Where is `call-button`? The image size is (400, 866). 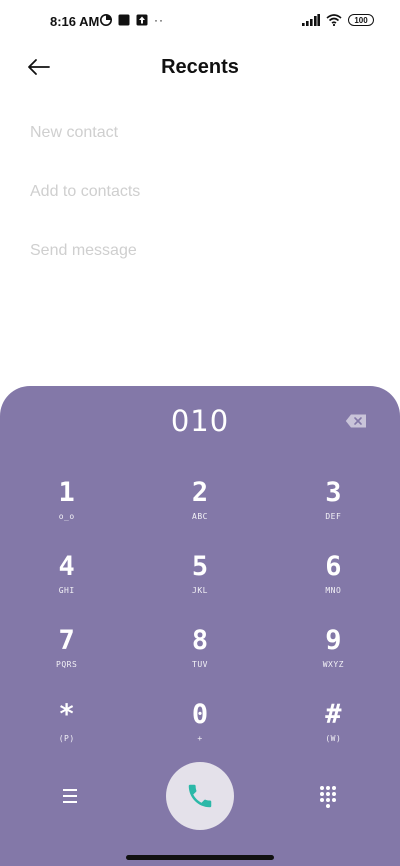
call-button is located at coordinates (200, 796).